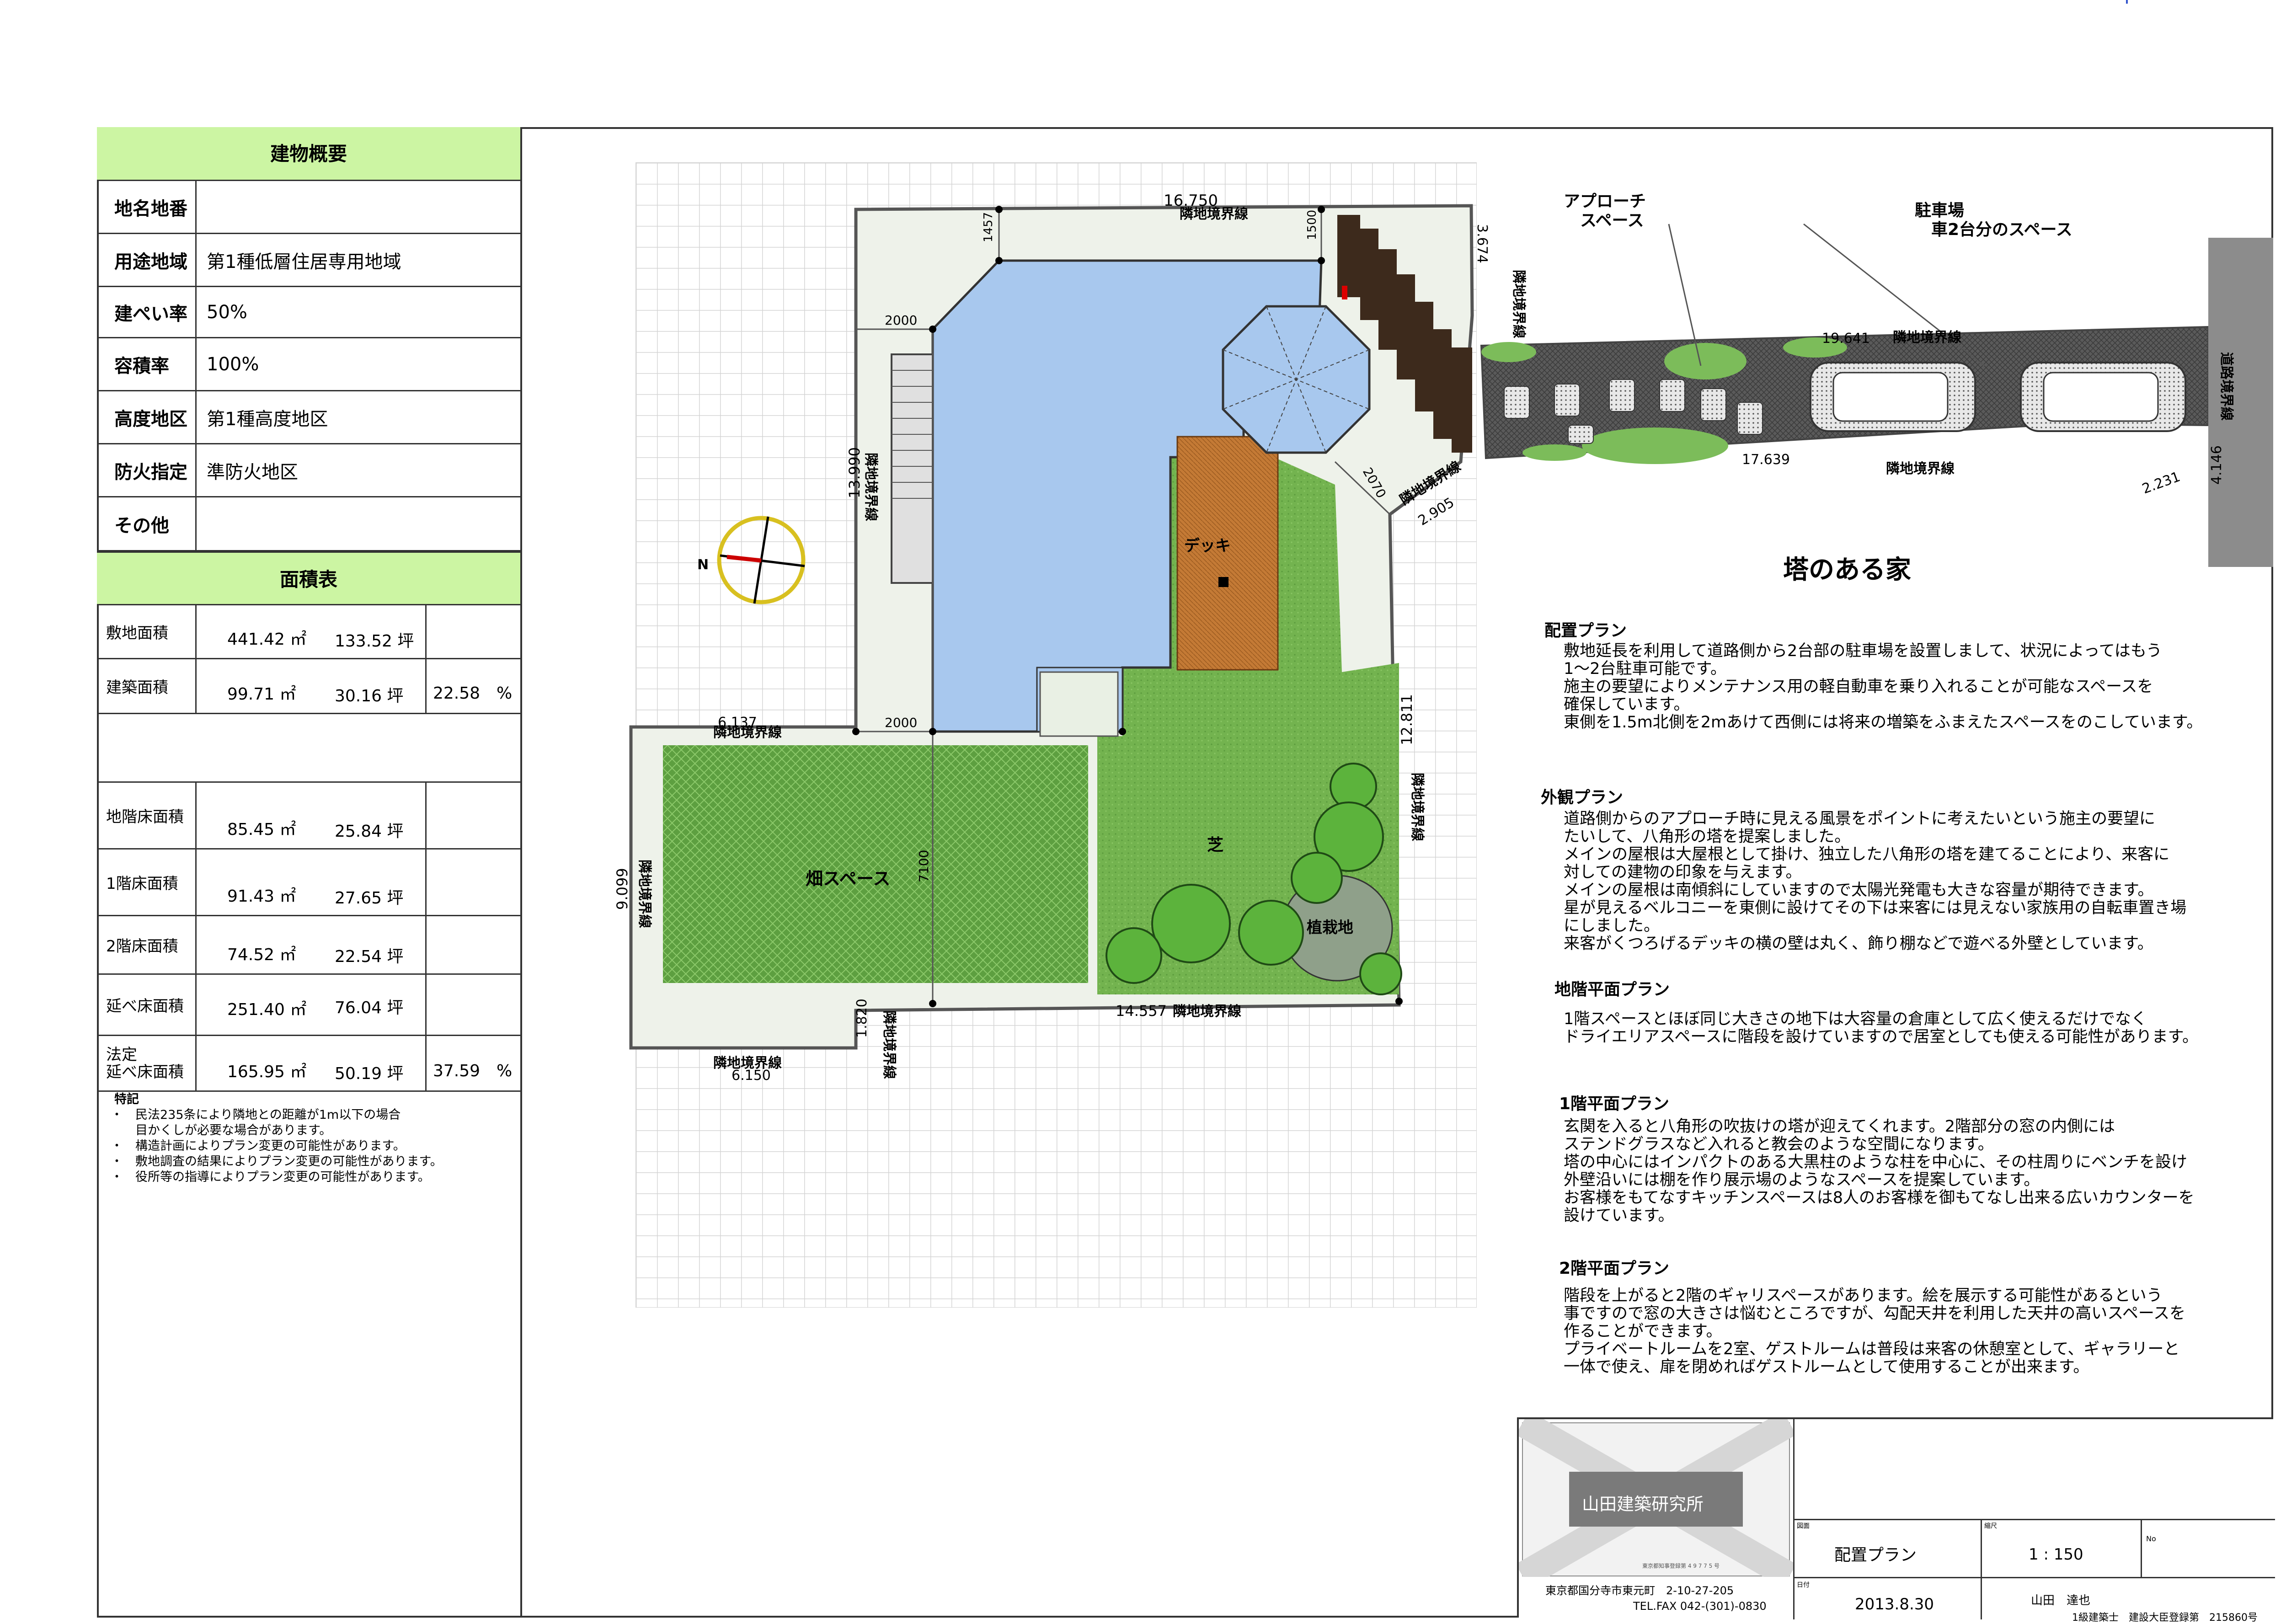 Image resolution: width=2286 pixels, height=1624 pixels. I want to click on section-line: プライベートルームを2室、ゲストルームは普段は来客の休憩室として、ギャラリーと, so click(1872, 1349).